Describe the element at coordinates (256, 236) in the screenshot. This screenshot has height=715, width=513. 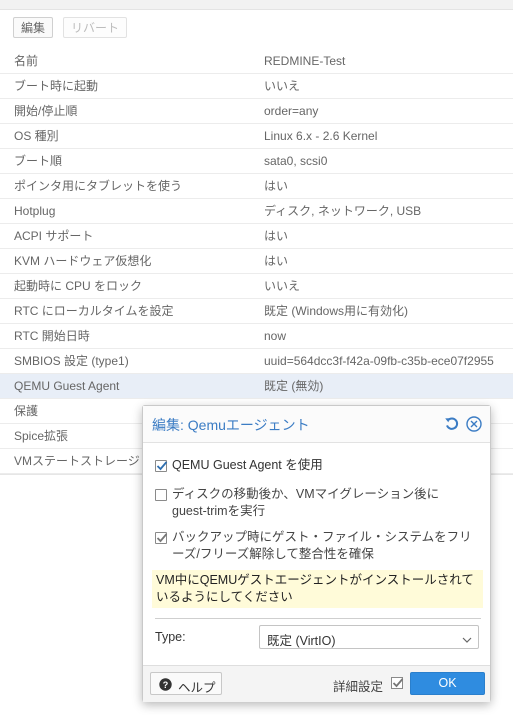
I see `option-row-acpi: ACPI サポート はい` at that location.